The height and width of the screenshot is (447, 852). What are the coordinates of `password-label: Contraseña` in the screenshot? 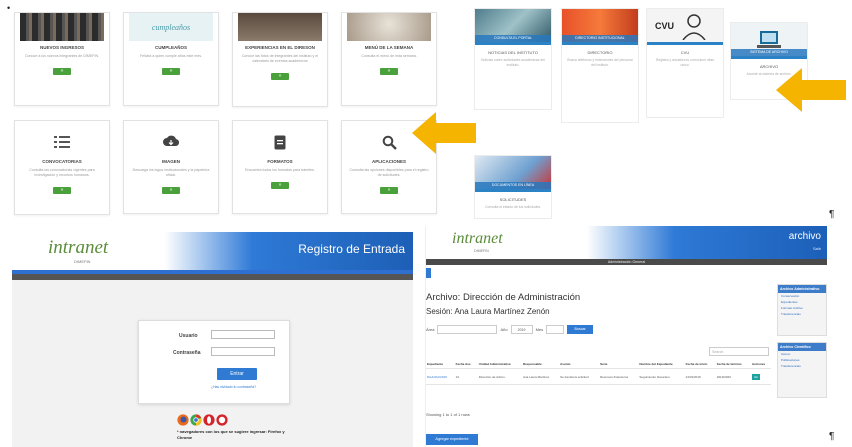 It's located at (187, 353).